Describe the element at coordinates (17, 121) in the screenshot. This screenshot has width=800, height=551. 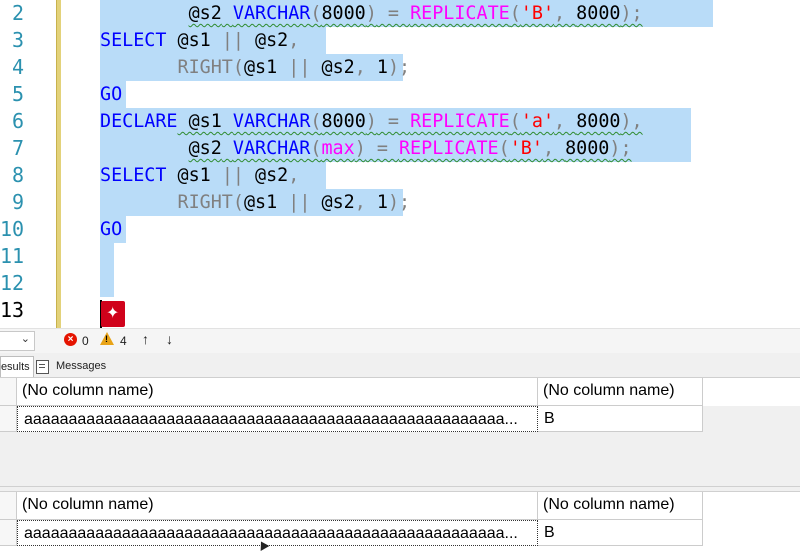
I see `line-number: 6` at that location.